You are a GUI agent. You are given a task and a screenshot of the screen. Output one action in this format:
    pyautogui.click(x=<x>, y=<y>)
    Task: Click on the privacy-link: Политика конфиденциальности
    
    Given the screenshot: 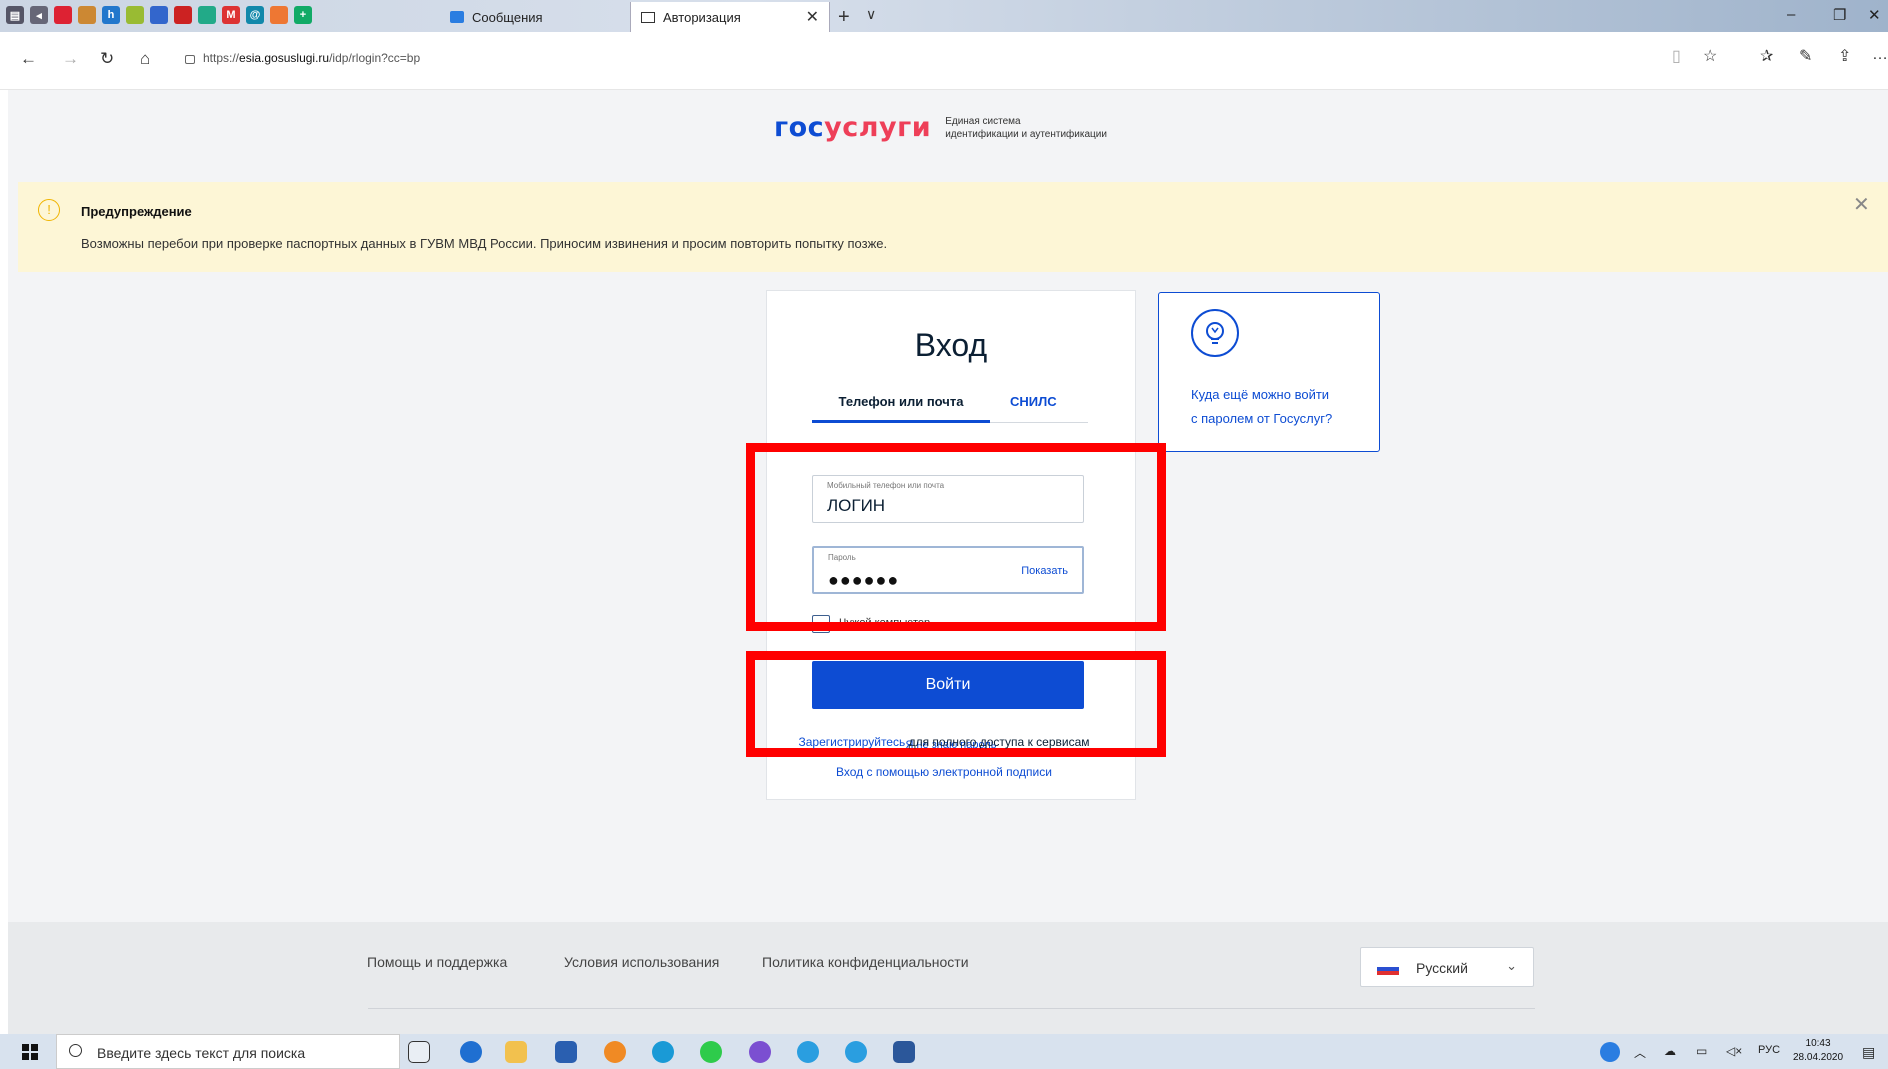 What is the action you would take?
    pyautogui.click(x=865, y=962)
    